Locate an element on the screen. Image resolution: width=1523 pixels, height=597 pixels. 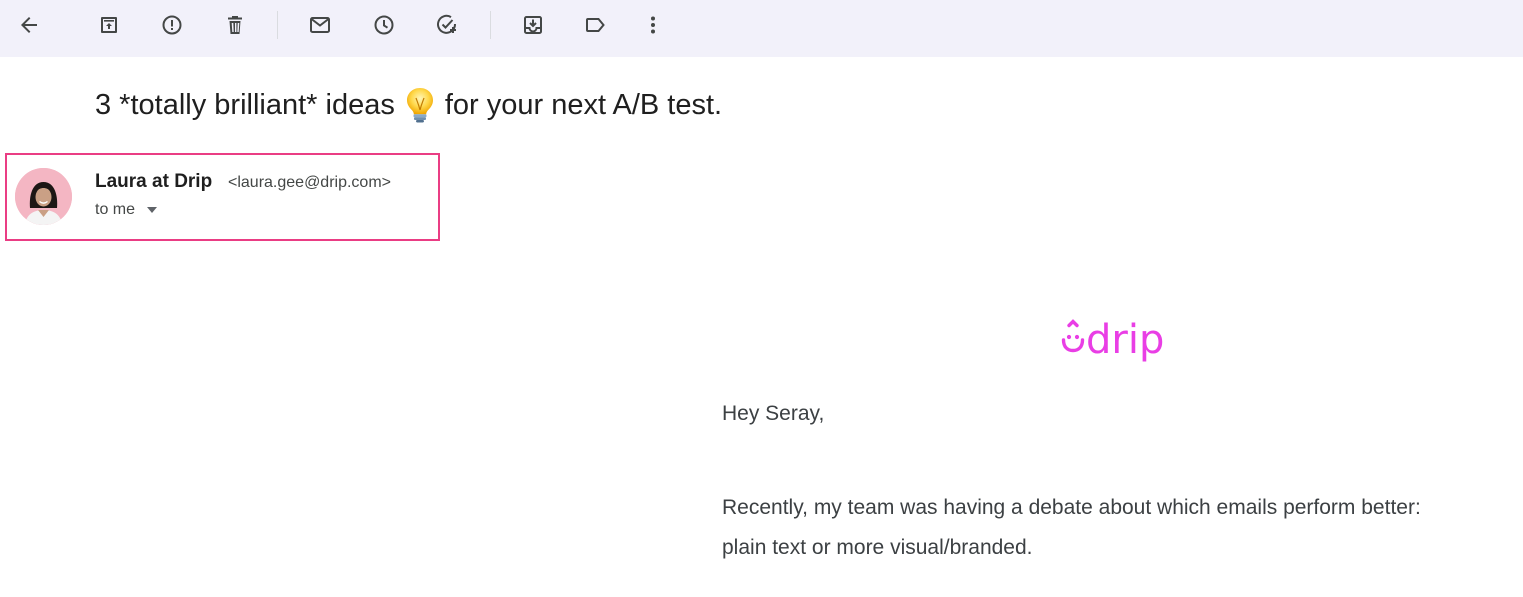
report-spam-icon is located at coordinates (172, 25).